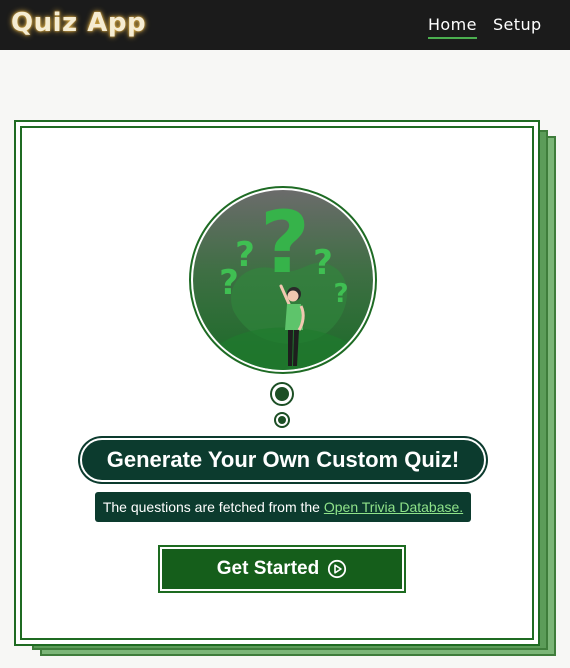  I want to click on get-started-button-face: Get Started, so click(282, 569).